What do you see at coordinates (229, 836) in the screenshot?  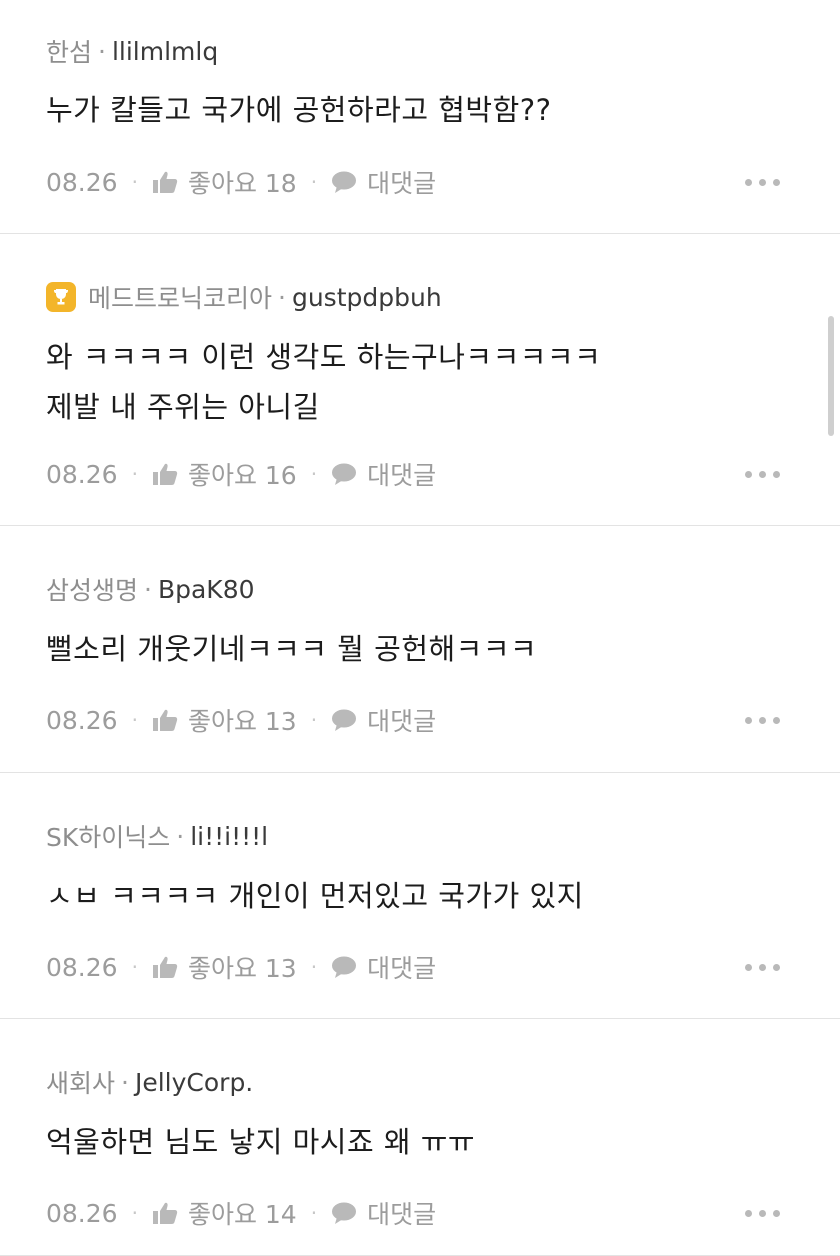 I see `nickname: li!!i!!!l` at bounding box center [229, 836].